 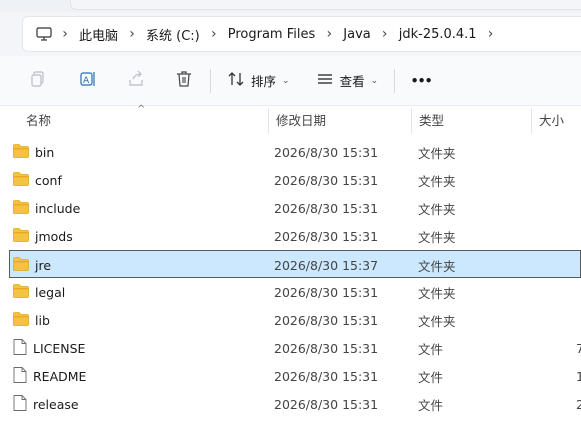 I want to click on rename-icon: A, so click(x=88, y=80).